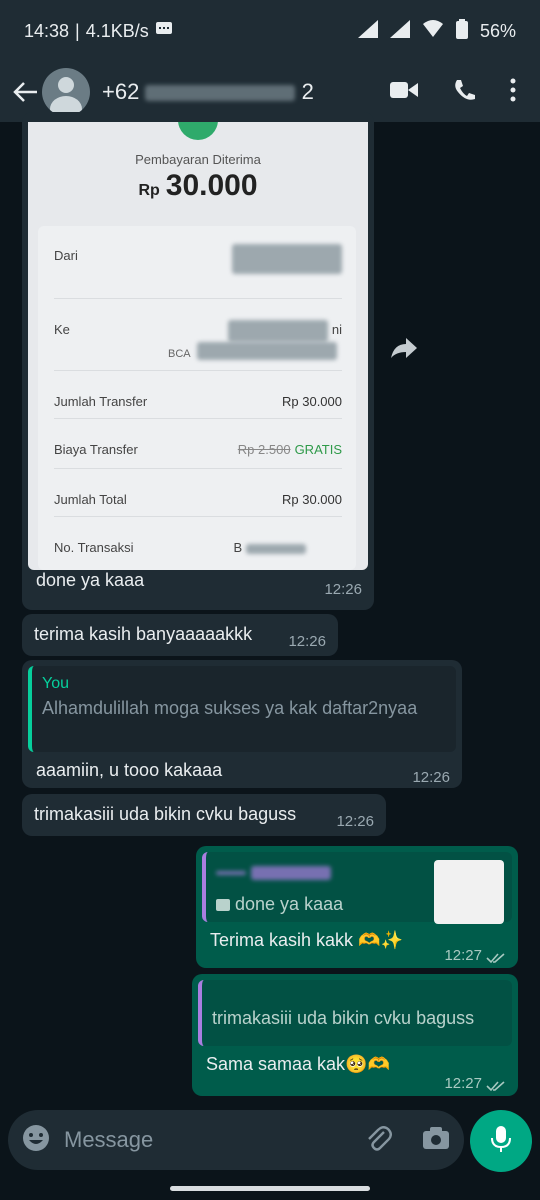  Describe the element at coordinates (246, 92) in the screenshot. I see `contact-name: +62 2` at that location.